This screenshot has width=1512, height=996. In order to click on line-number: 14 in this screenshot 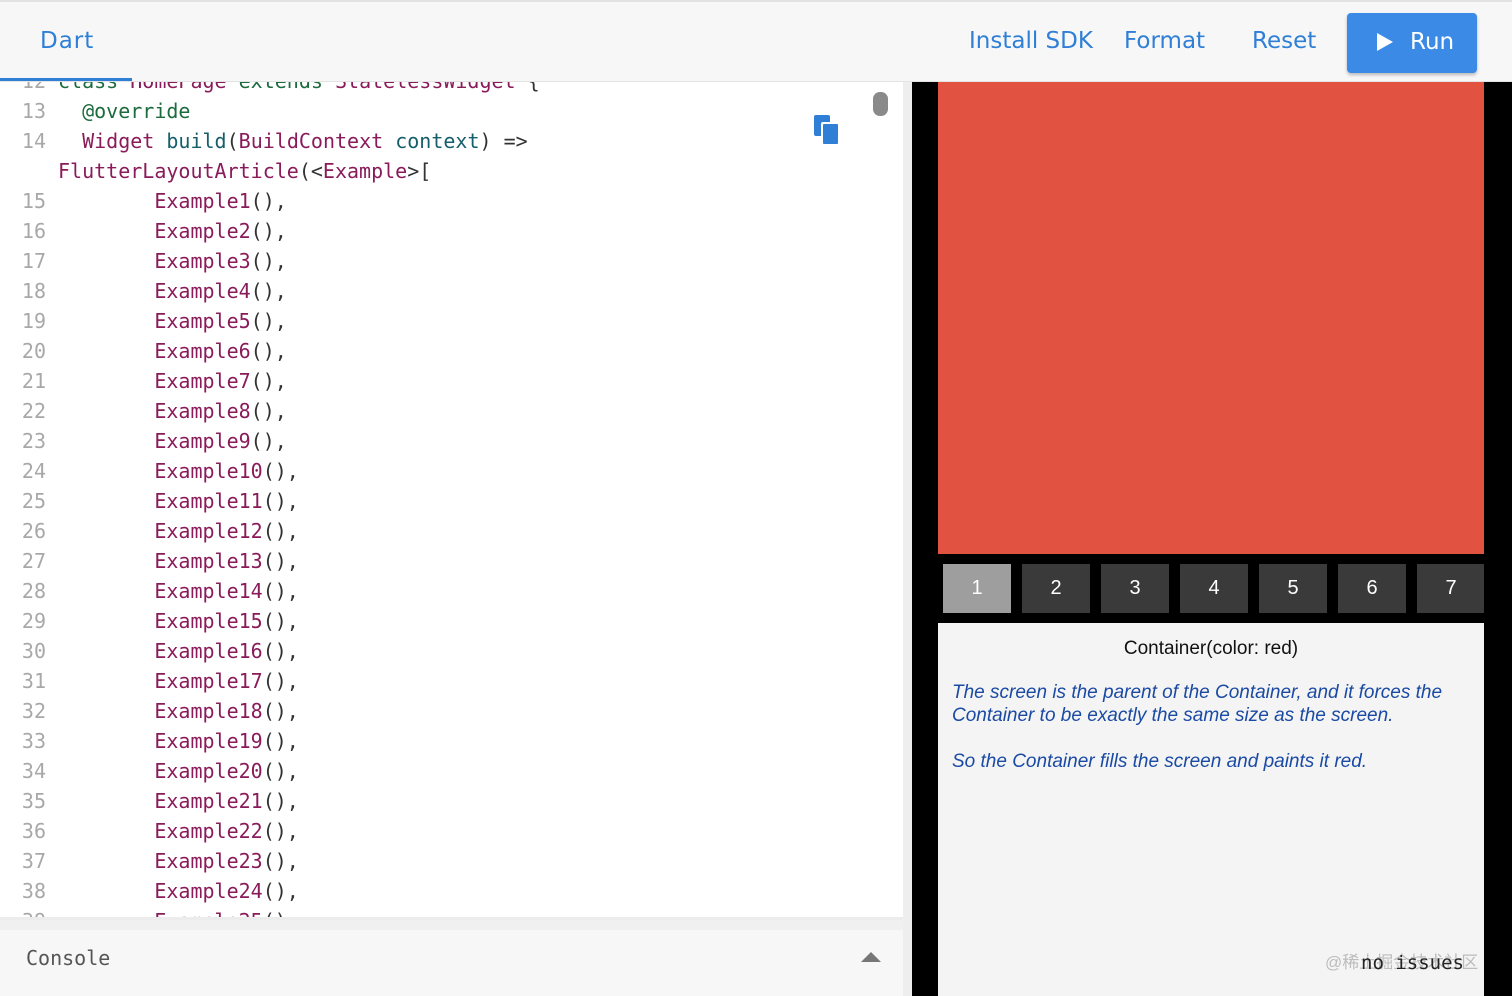, I will do `click(33, 141)`.